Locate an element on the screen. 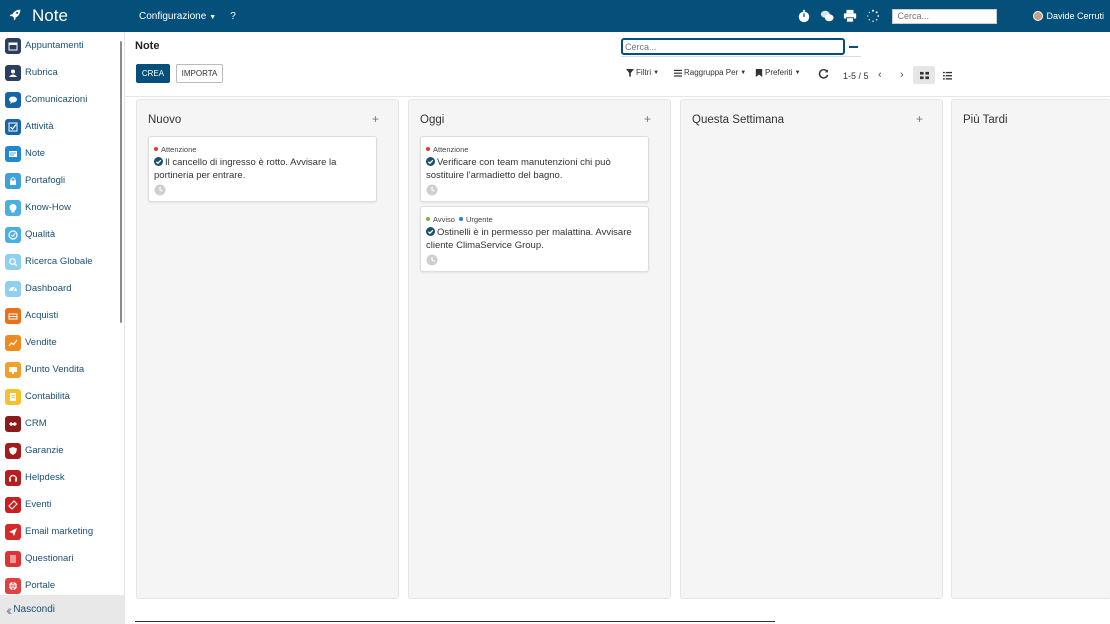  sidebar-item-contabilità: Contabilità is located at coordinates (62, 396).